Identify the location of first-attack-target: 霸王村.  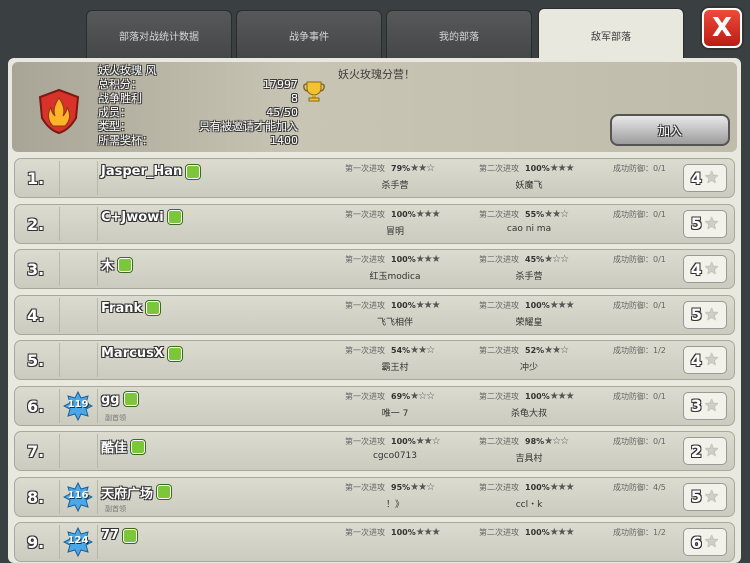
(395, 368).